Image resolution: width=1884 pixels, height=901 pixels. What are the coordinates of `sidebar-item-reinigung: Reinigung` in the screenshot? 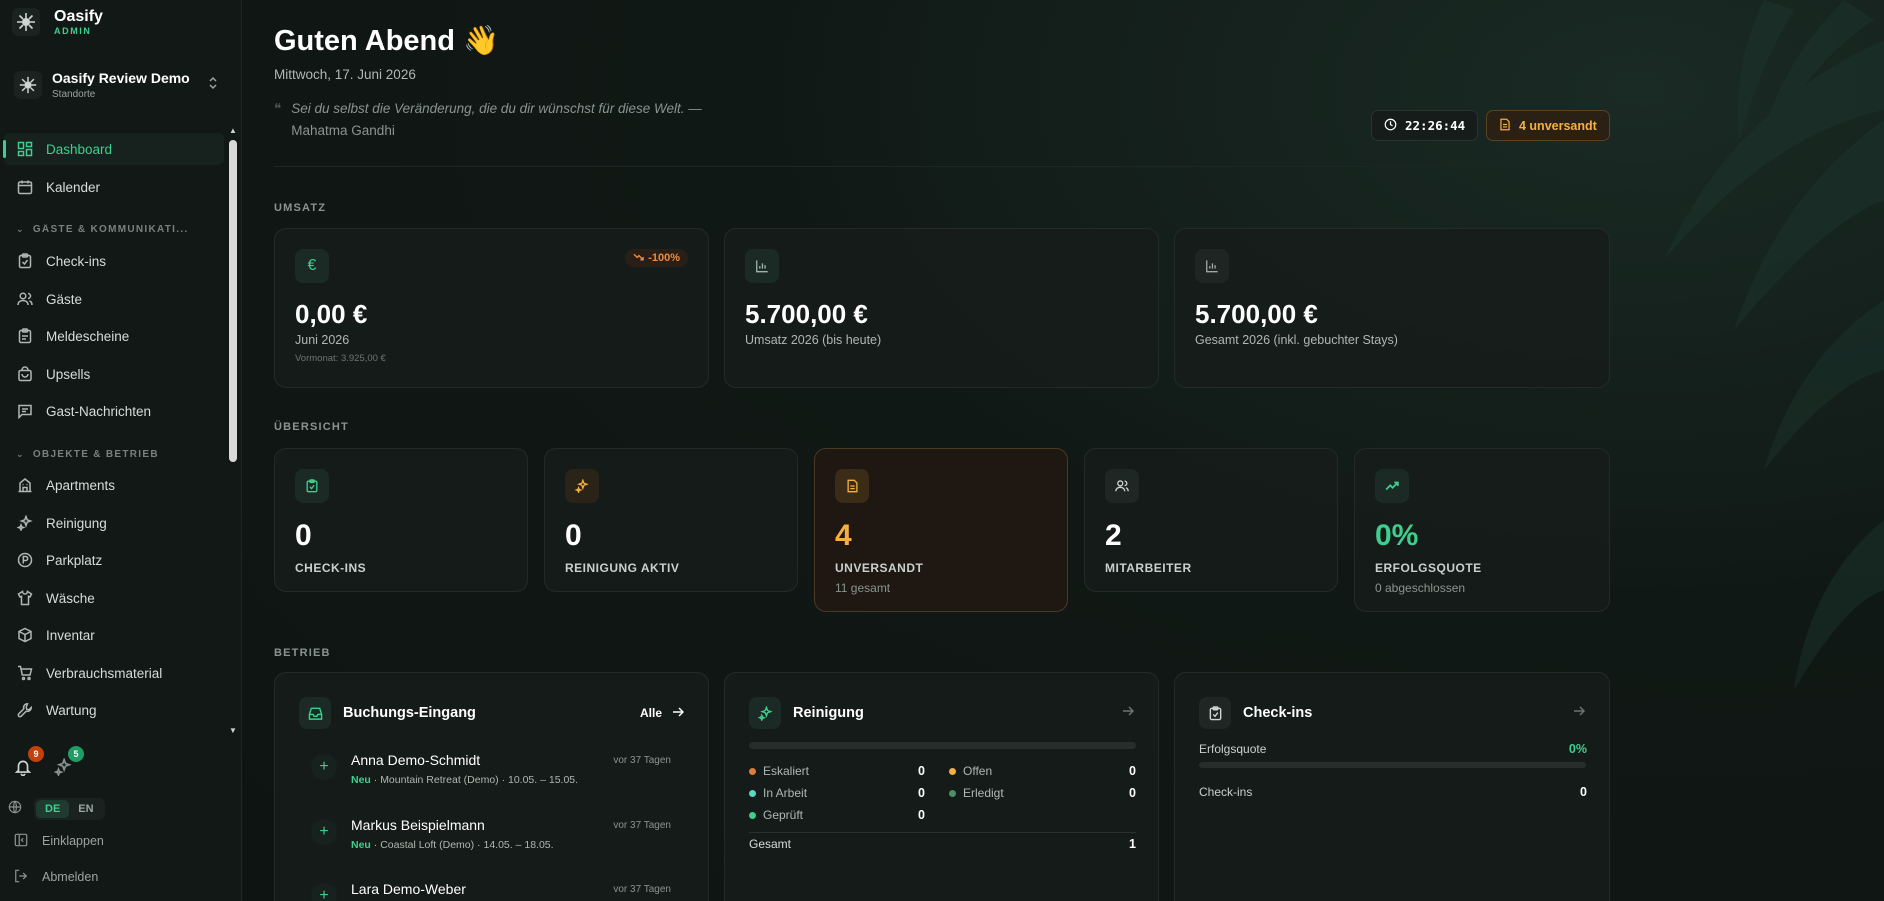 It's located at (114, 523).